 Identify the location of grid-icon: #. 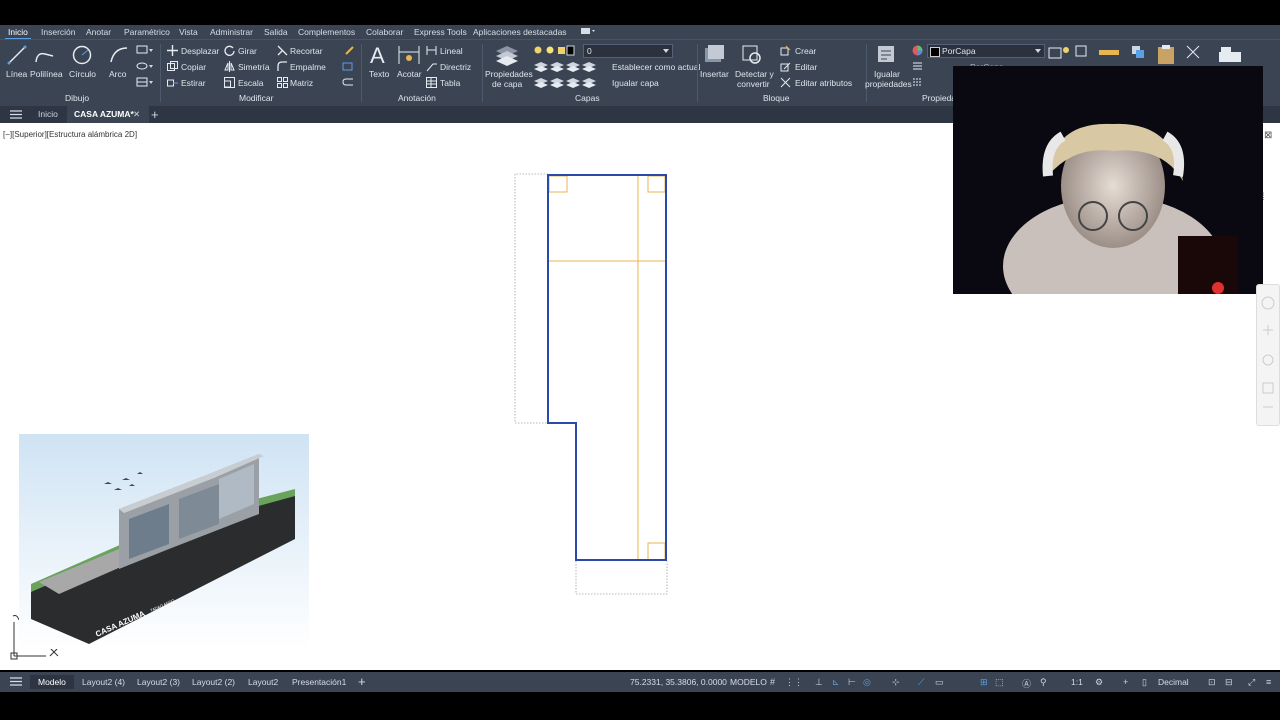
(772, 682).